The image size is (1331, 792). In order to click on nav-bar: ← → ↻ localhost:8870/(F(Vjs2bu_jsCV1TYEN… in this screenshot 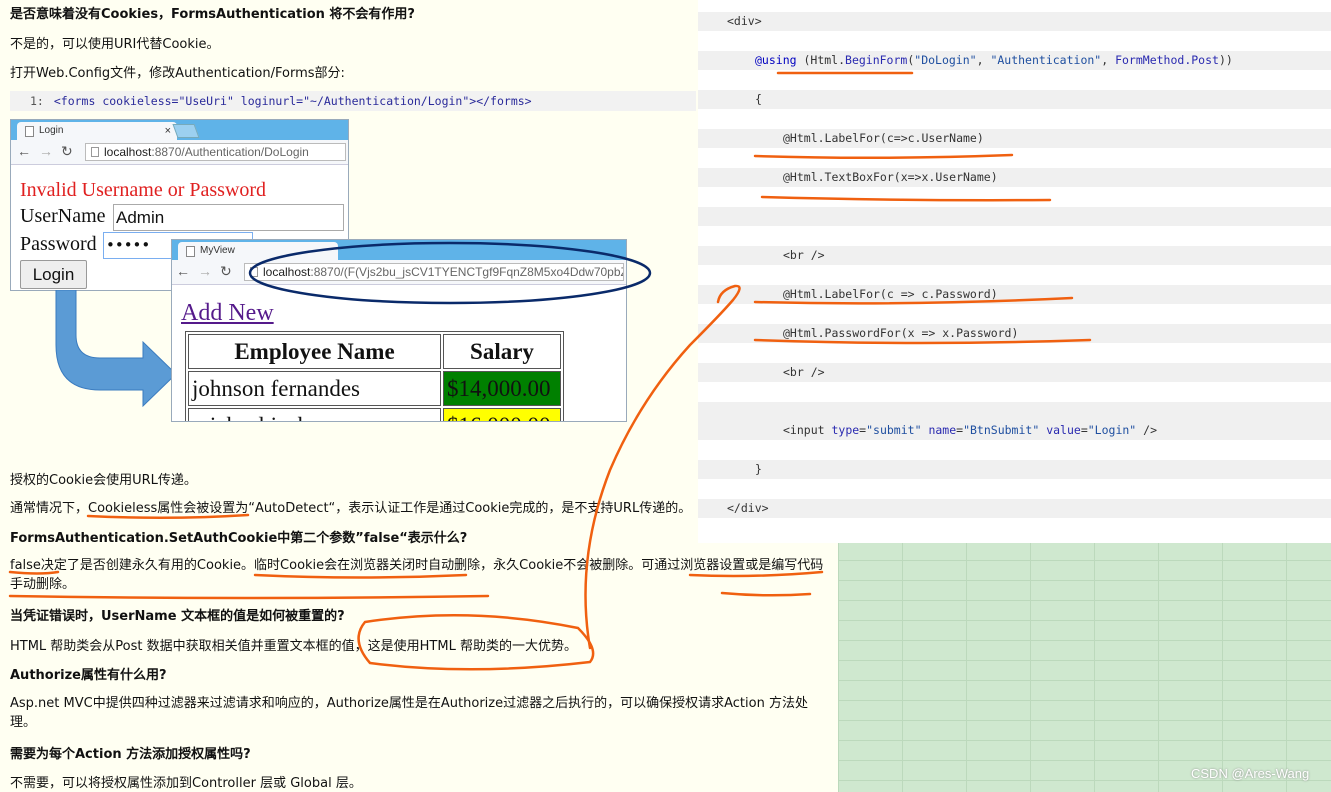, I will do `click(399, 272)`.